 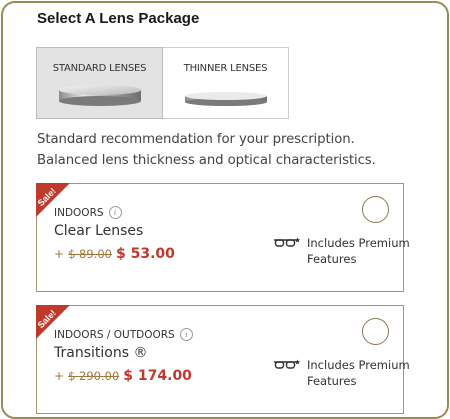 I want to click on package-price: + $ 290.00 $ 174.00, so click(x=123, y=376).